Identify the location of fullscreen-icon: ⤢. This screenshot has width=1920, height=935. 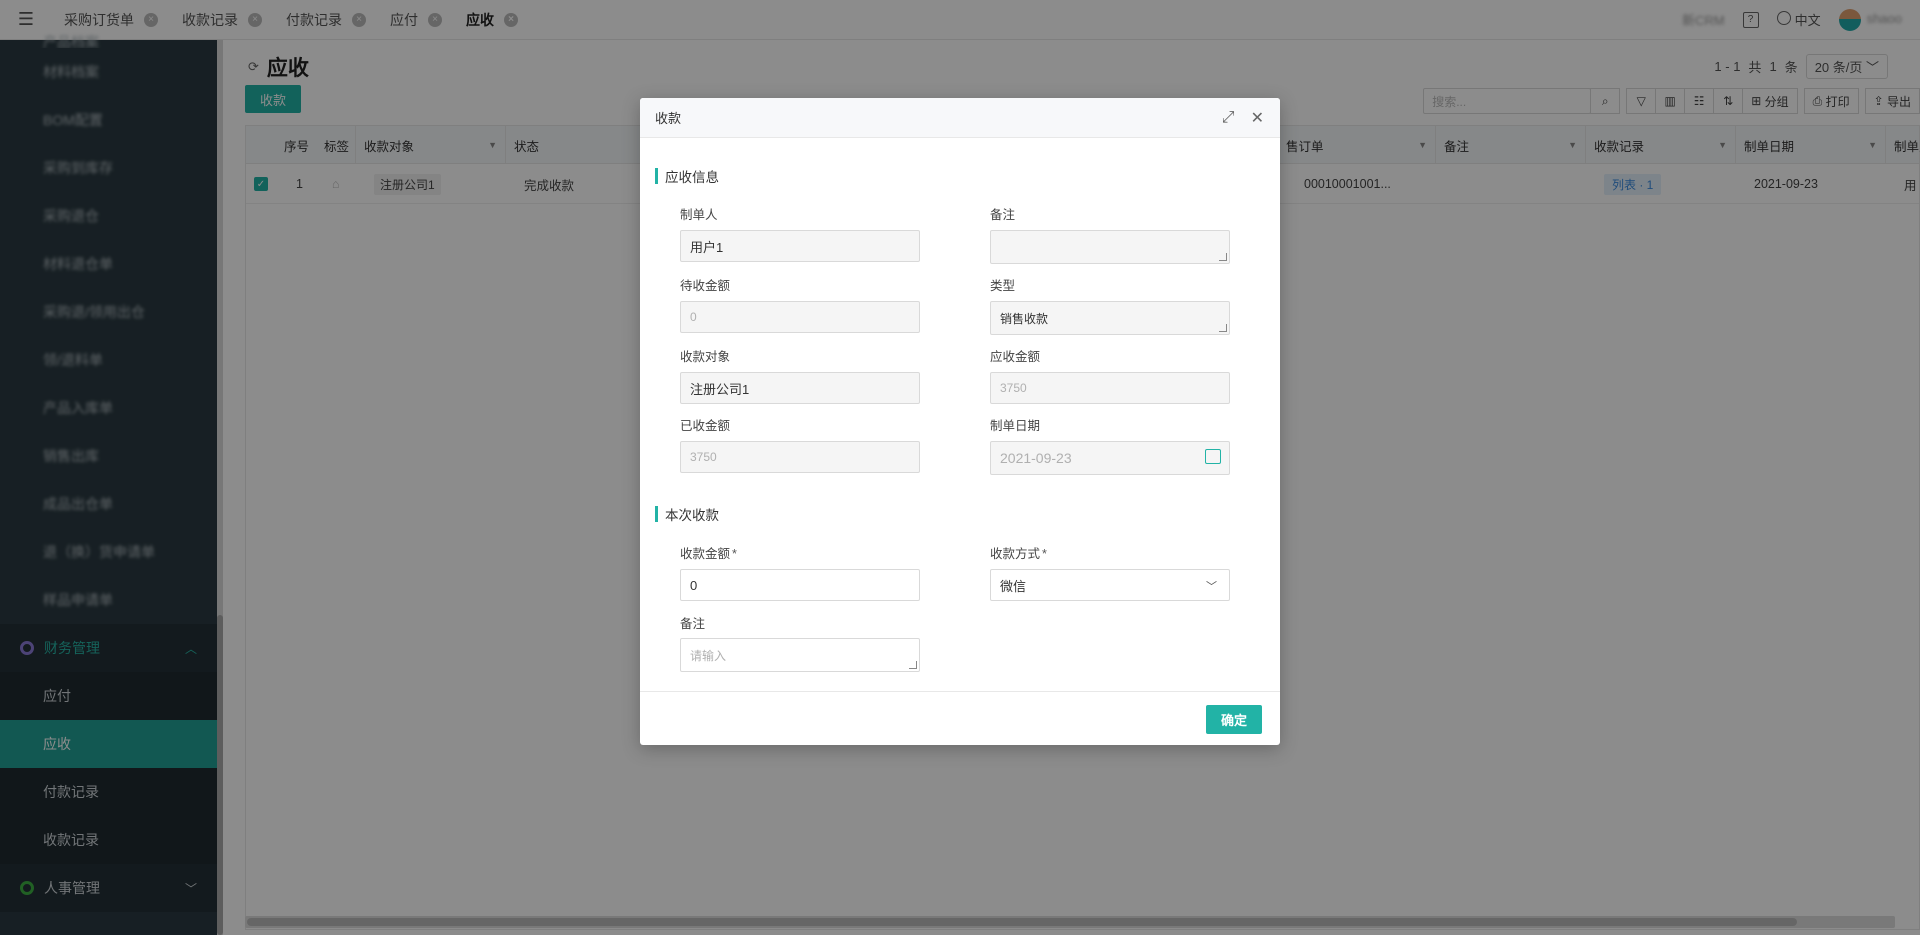
(1228, 118).